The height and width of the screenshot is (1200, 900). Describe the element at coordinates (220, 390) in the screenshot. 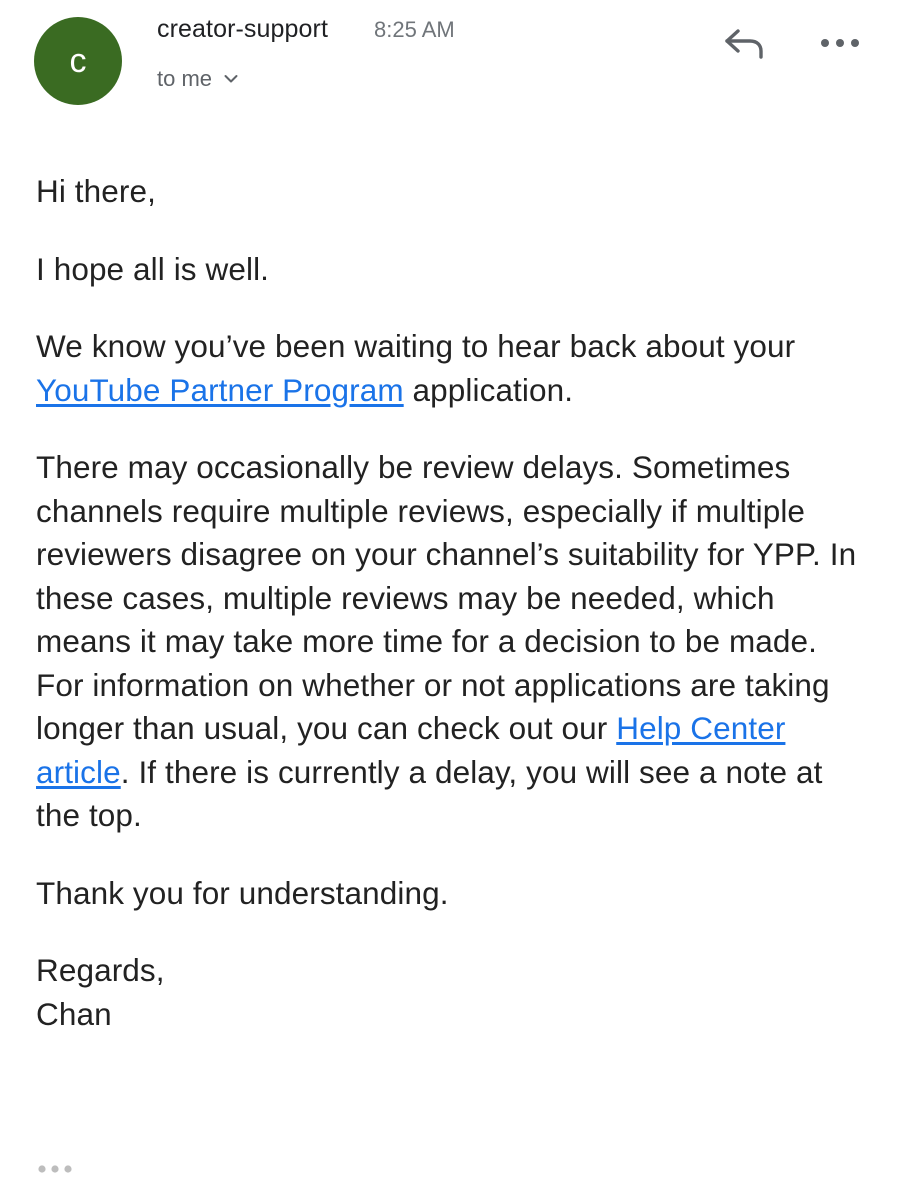

I see `youtube-partner-program-link: YouTube Partner Program` at that location.